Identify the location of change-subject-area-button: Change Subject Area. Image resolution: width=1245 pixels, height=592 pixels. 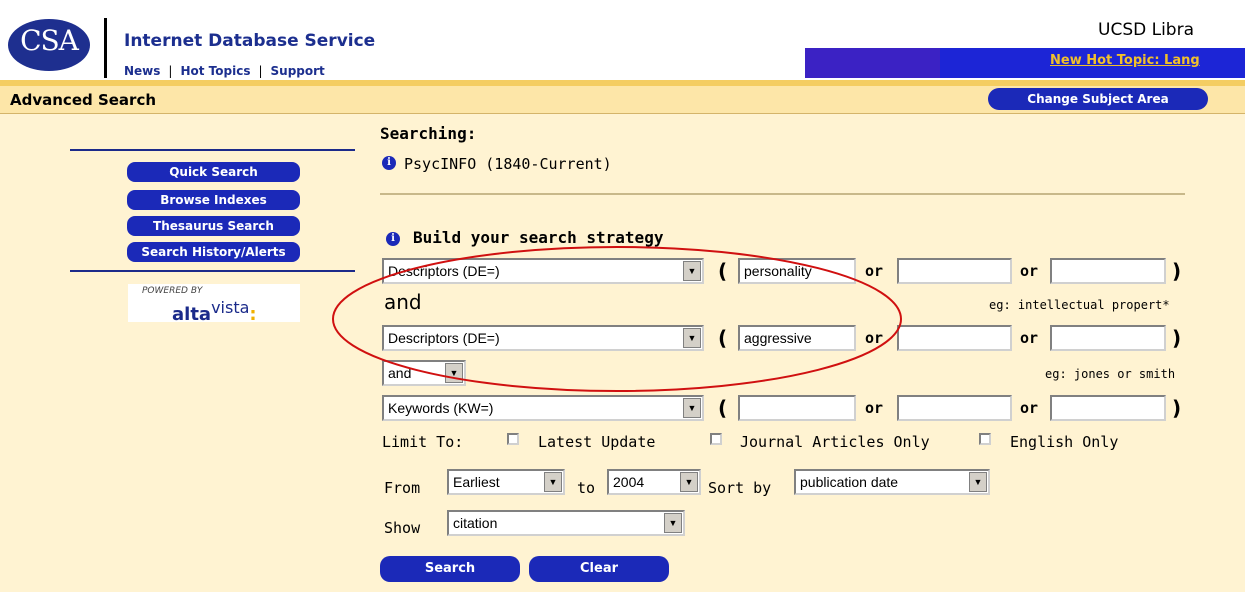
(1098, 99).